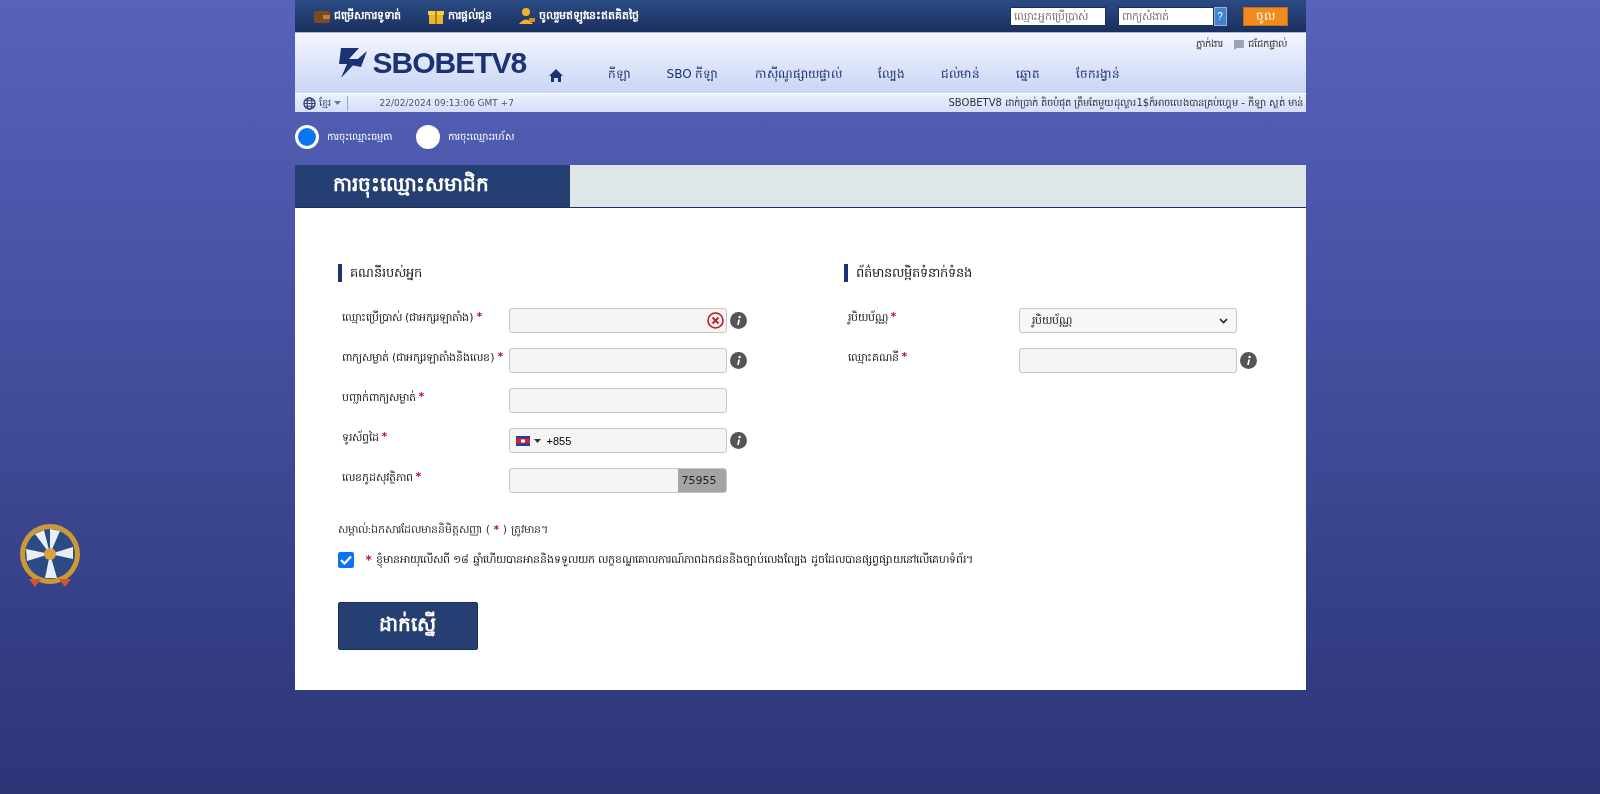  I want to click on top-link: ចូលរួមឥឡូវនេះឥតគិតថ្លៃ, so click(578, 16).